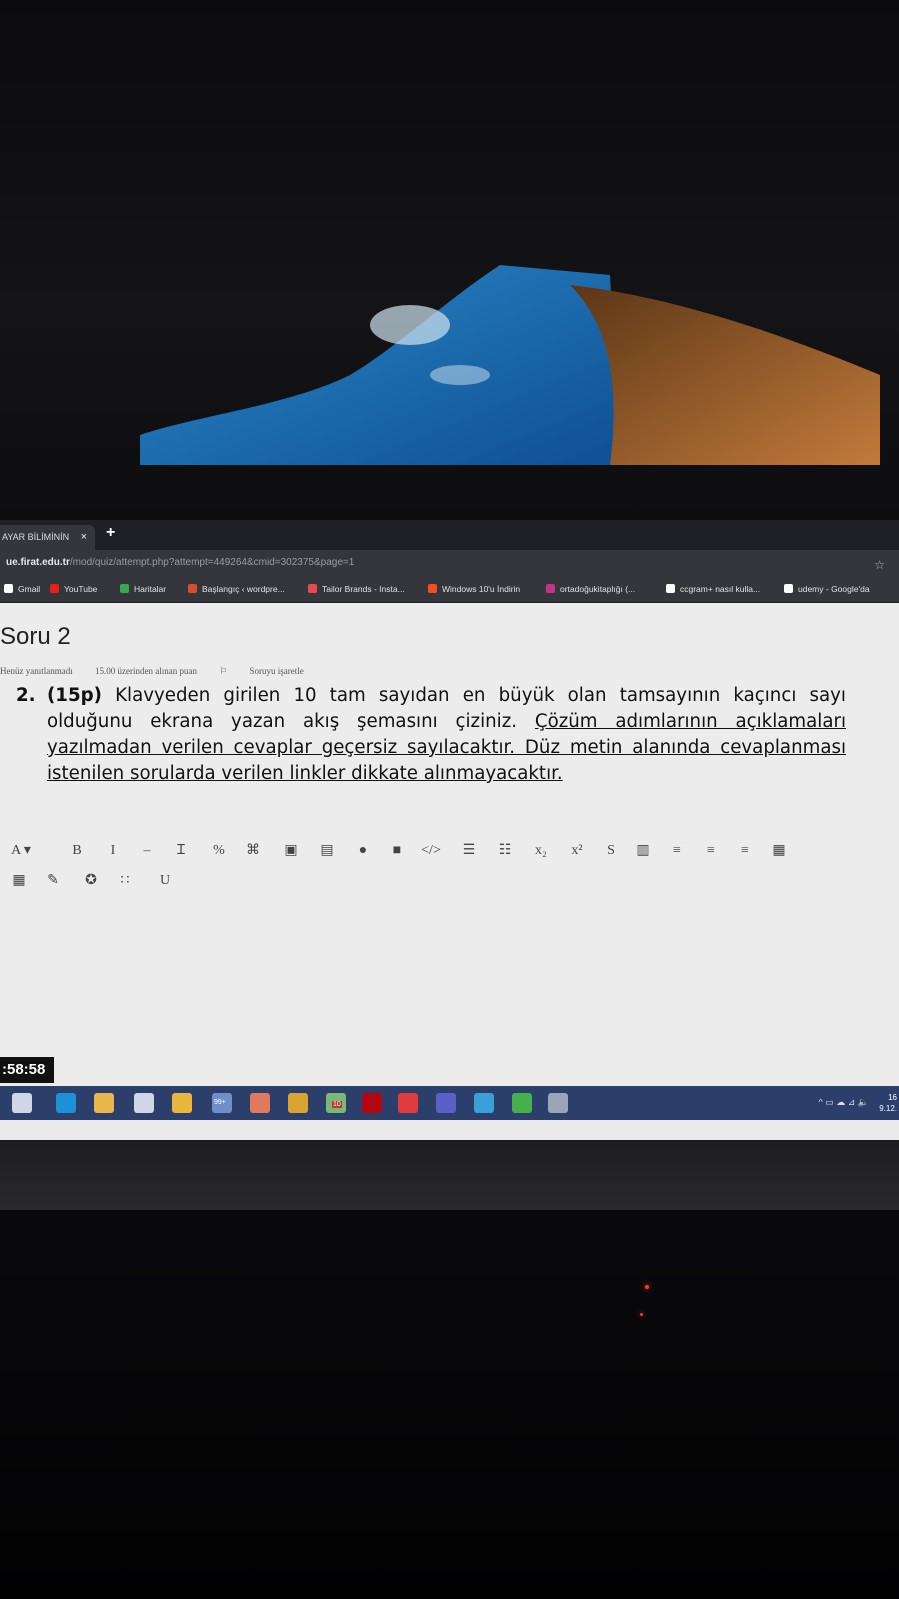 The image size is (899, 1599). I want to click on tab-title: AYAR BİLİMİNİN, so click(36, 537).